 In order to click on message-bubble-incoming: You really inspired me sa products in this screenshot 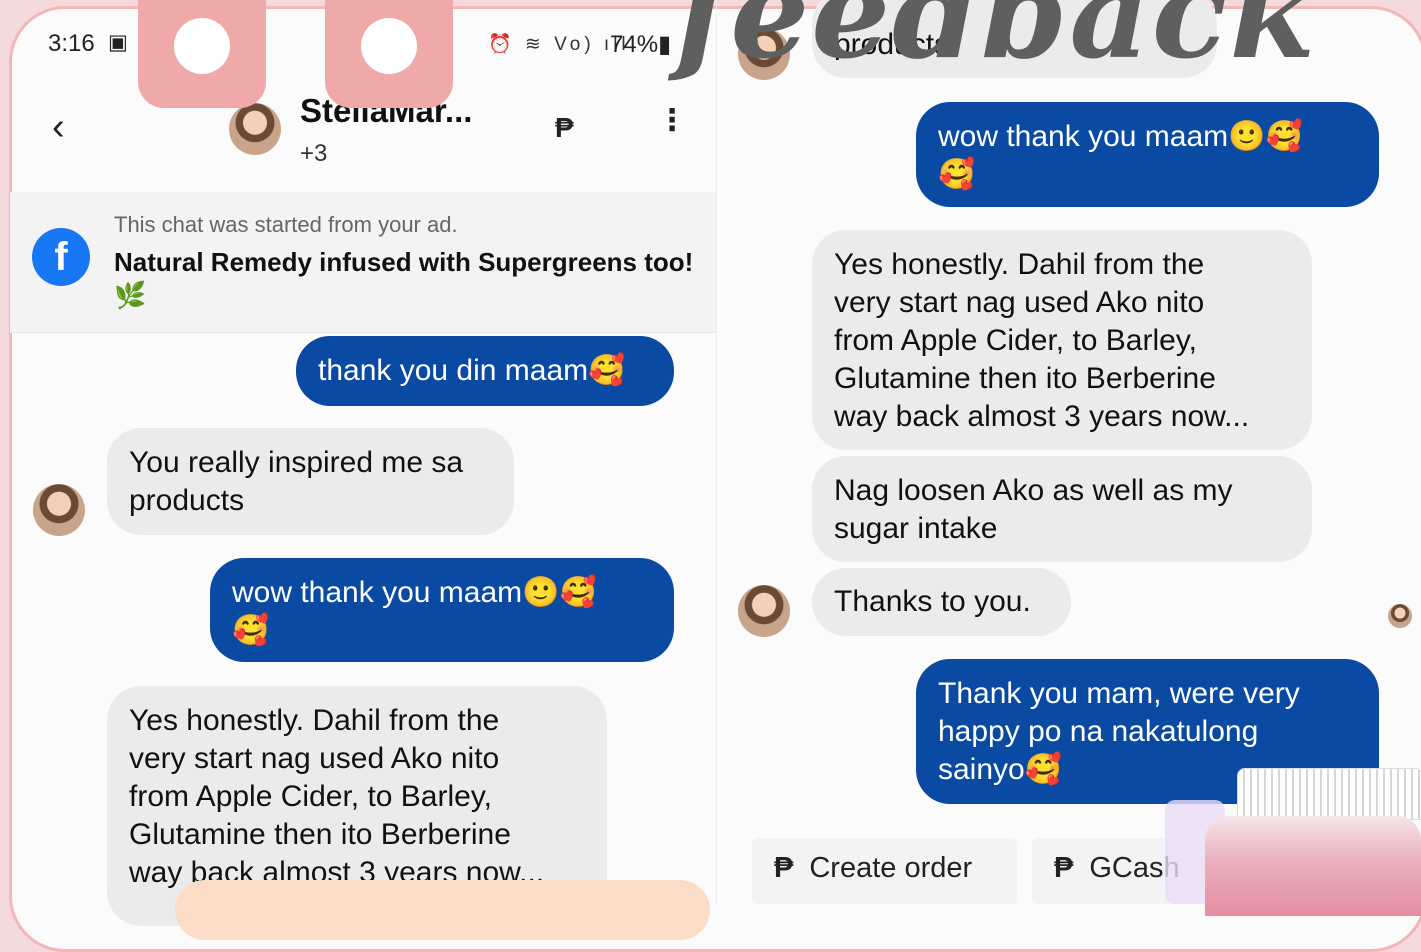, I will do `click(310, 481)`.